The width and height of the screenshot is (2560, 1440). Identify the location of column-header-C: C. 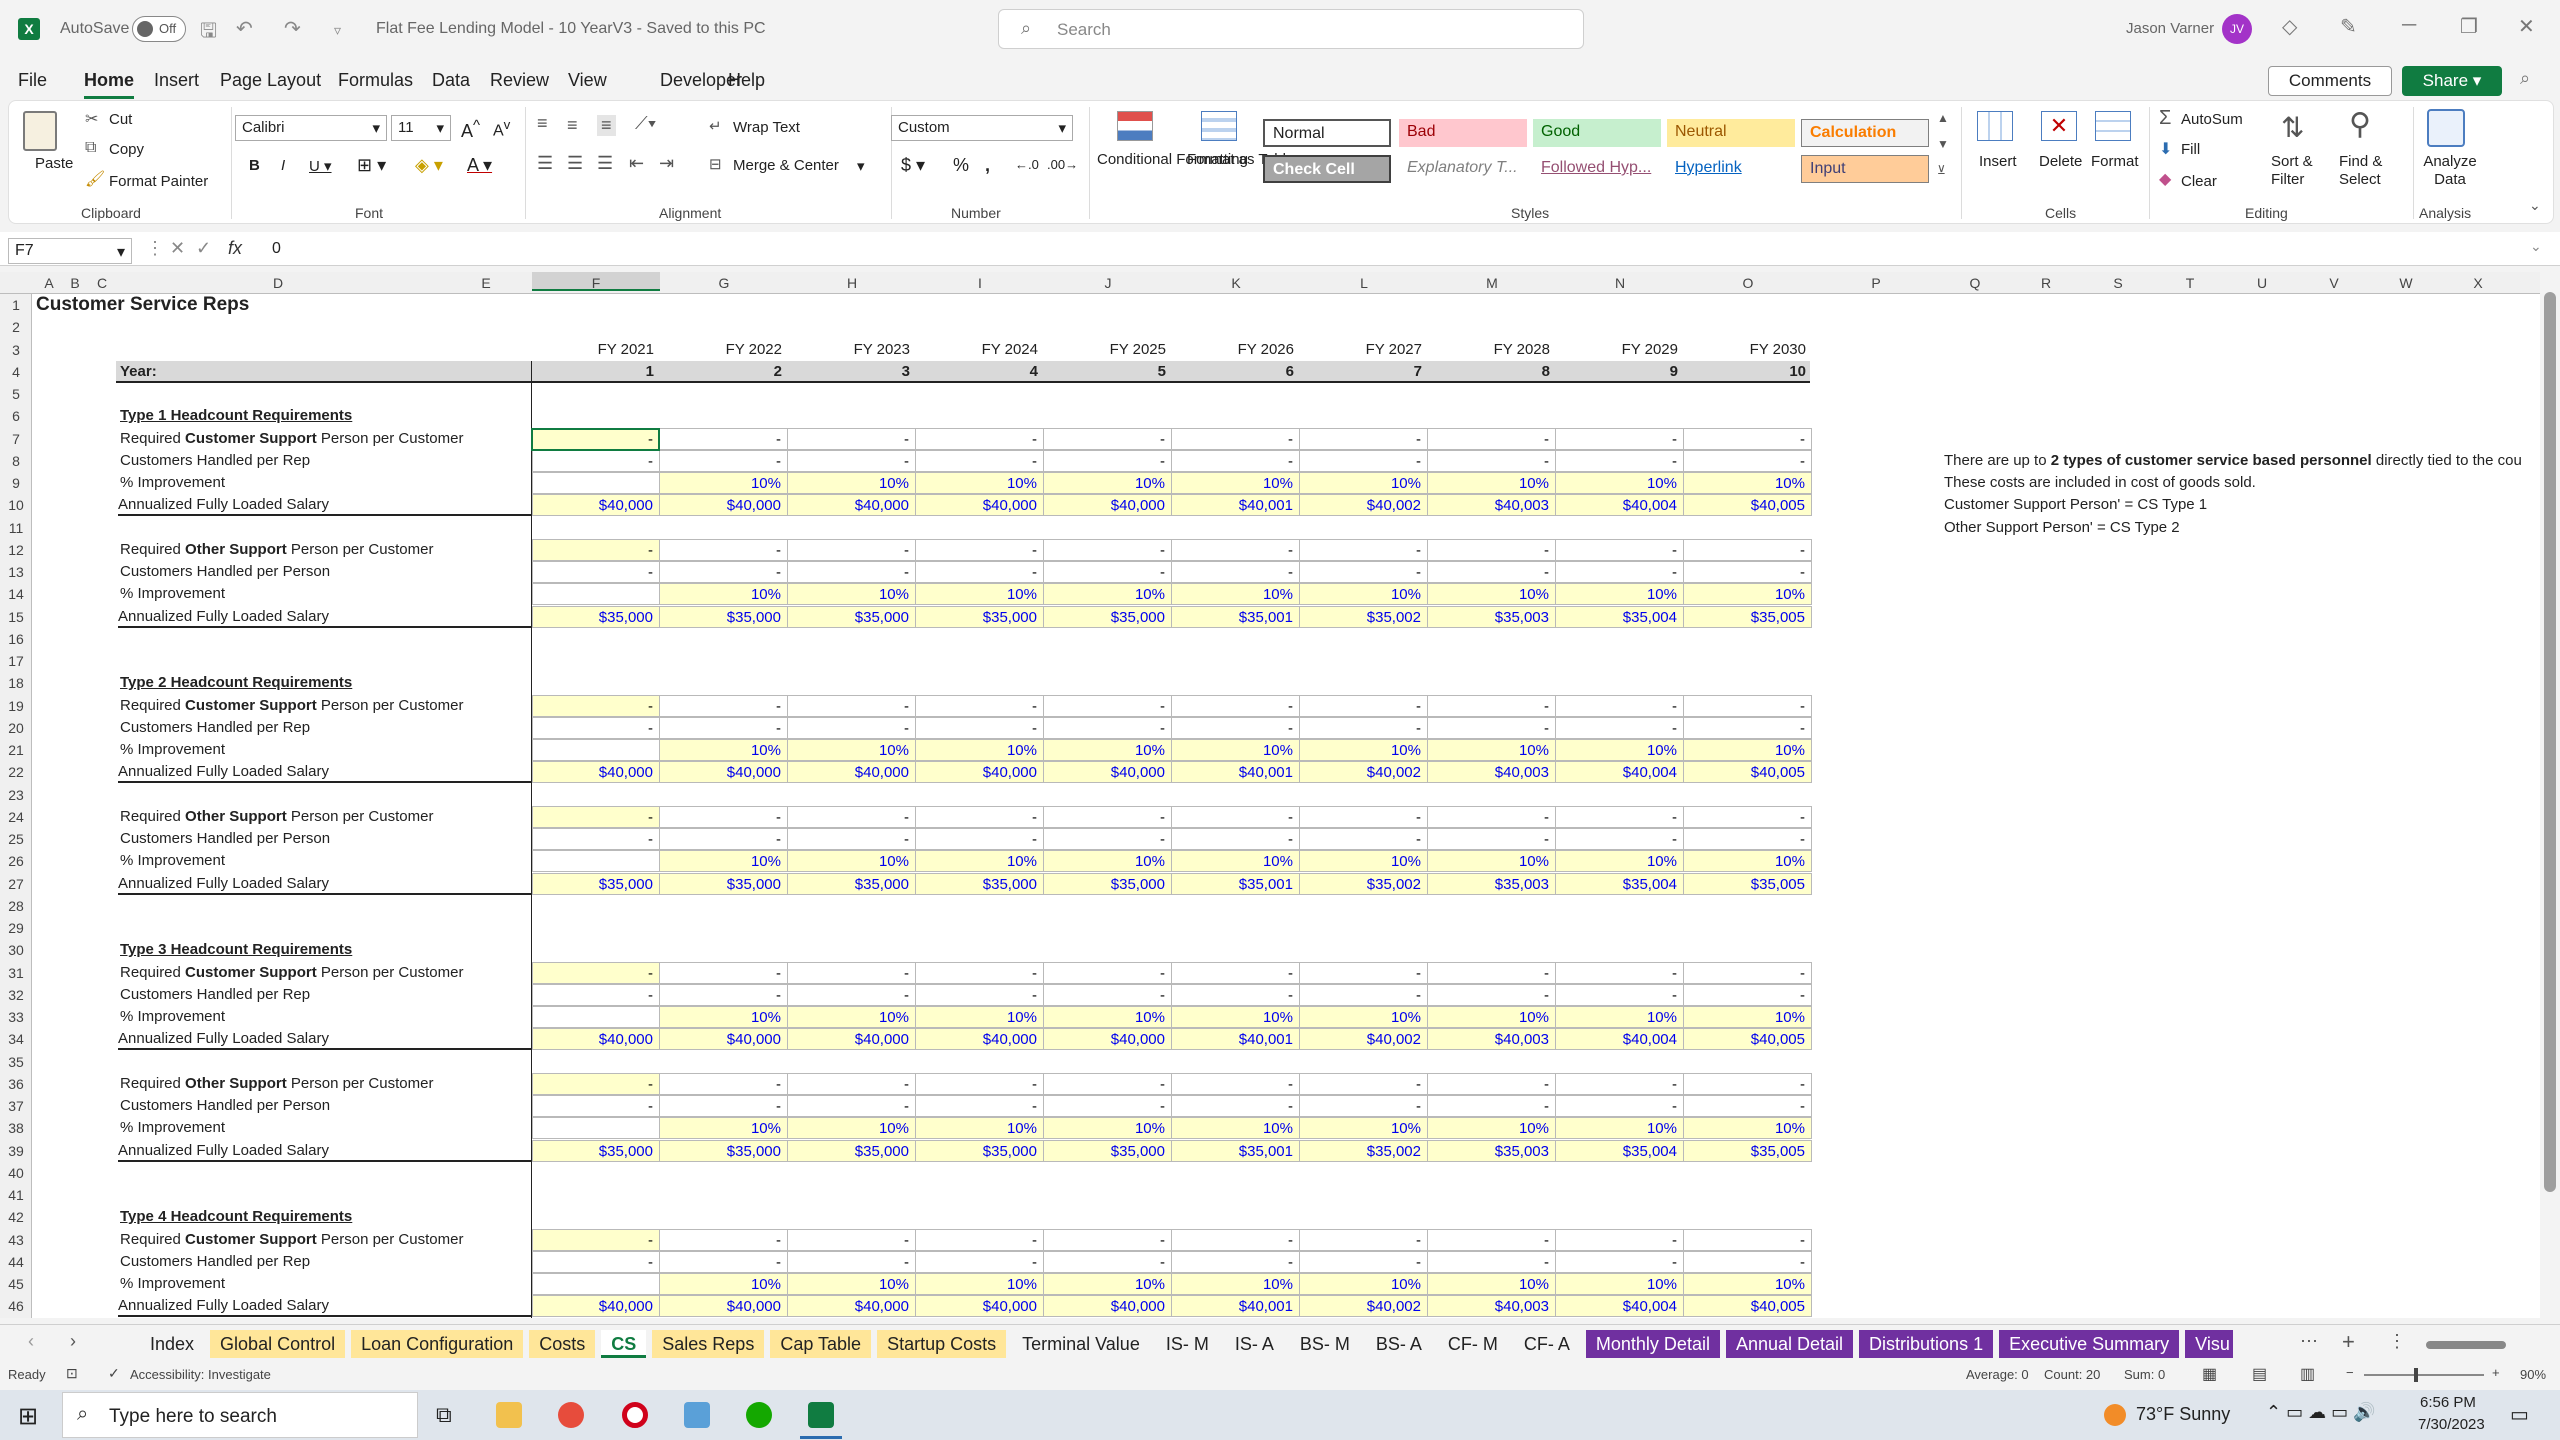
(102, 283).